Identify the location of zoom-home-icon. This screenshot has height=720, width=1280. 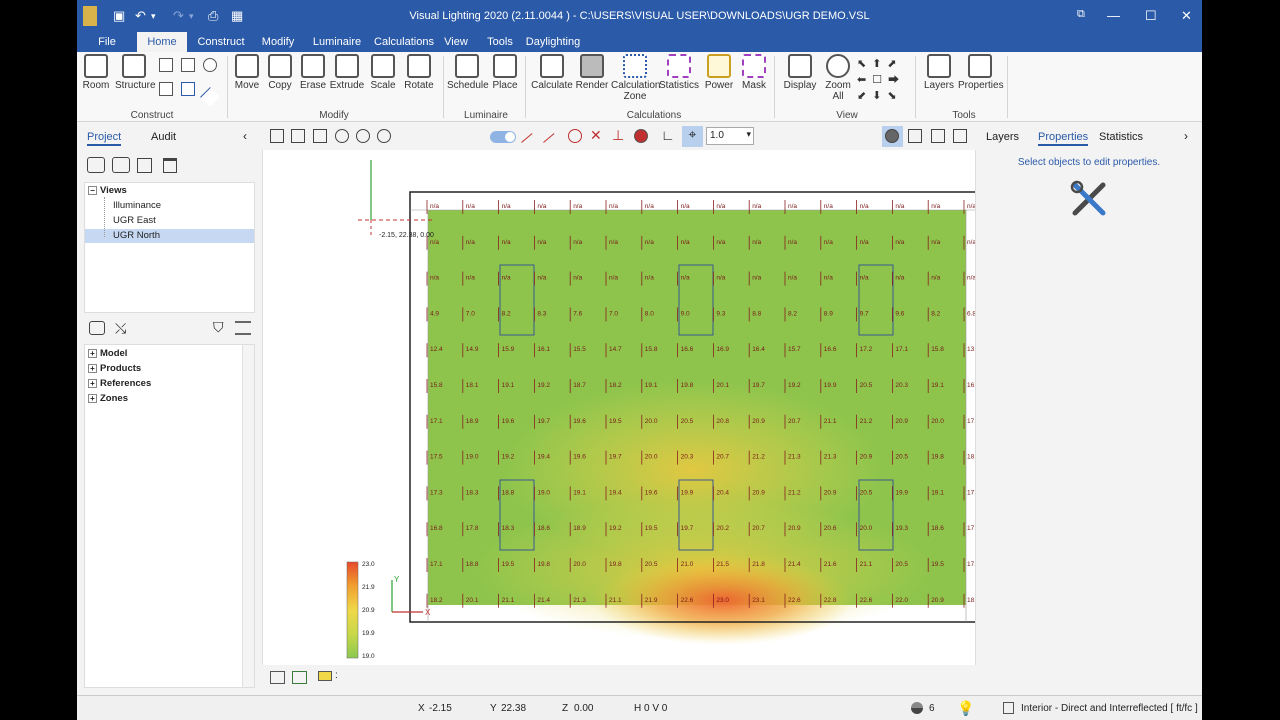
(298, 136).